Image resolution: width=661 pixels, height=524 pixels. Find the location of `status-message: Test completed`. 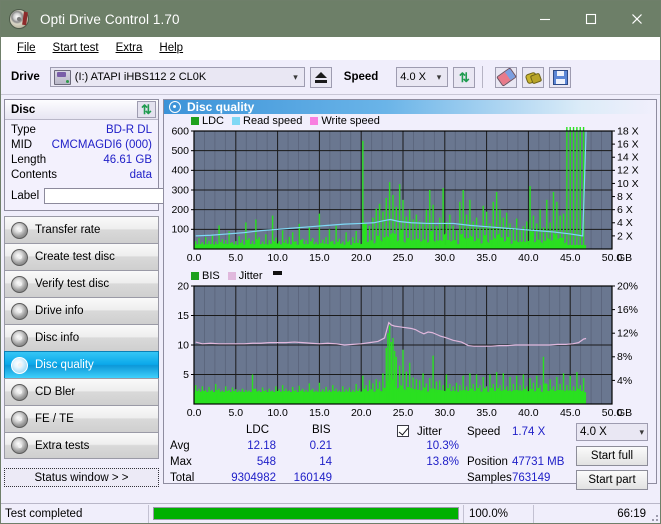

status-message: Test completed is located at coordinates (75, 513).